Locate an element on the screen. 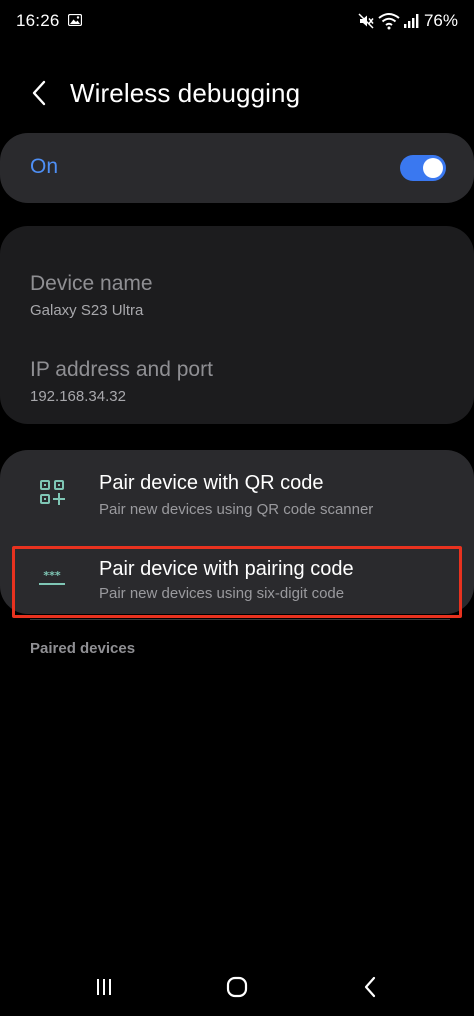 The width and height of the screenshot is (474, 1016). signal-icon is located at coordinates (411, 21).